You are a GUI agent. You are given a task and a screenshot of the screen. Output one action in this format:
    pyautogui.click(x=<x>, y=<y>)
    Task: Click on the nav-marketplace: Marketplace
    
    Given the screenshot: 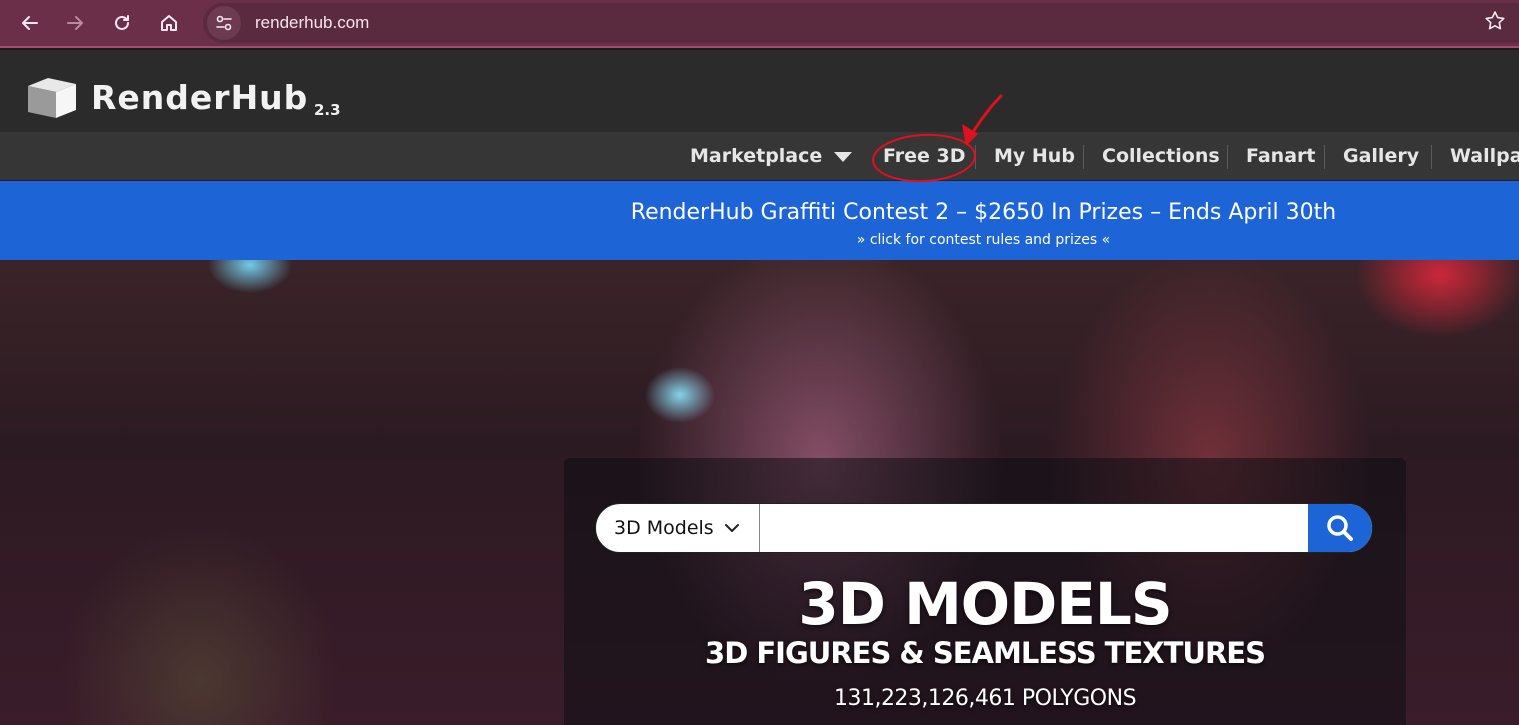 What is the action you would take?
    pyautogui.click(x=771, y=156)
    